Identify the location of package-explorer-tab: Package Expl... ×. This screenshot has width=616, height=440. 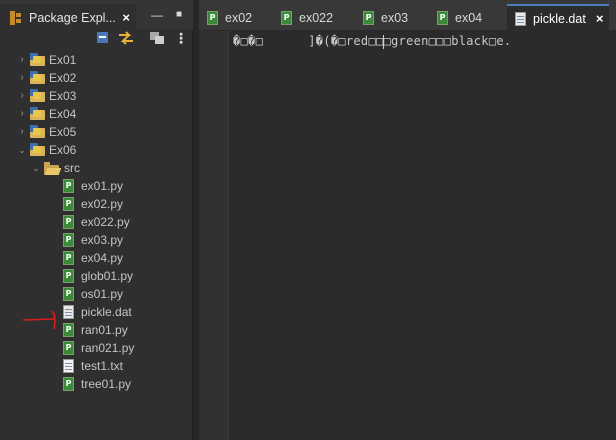
(68, 17).